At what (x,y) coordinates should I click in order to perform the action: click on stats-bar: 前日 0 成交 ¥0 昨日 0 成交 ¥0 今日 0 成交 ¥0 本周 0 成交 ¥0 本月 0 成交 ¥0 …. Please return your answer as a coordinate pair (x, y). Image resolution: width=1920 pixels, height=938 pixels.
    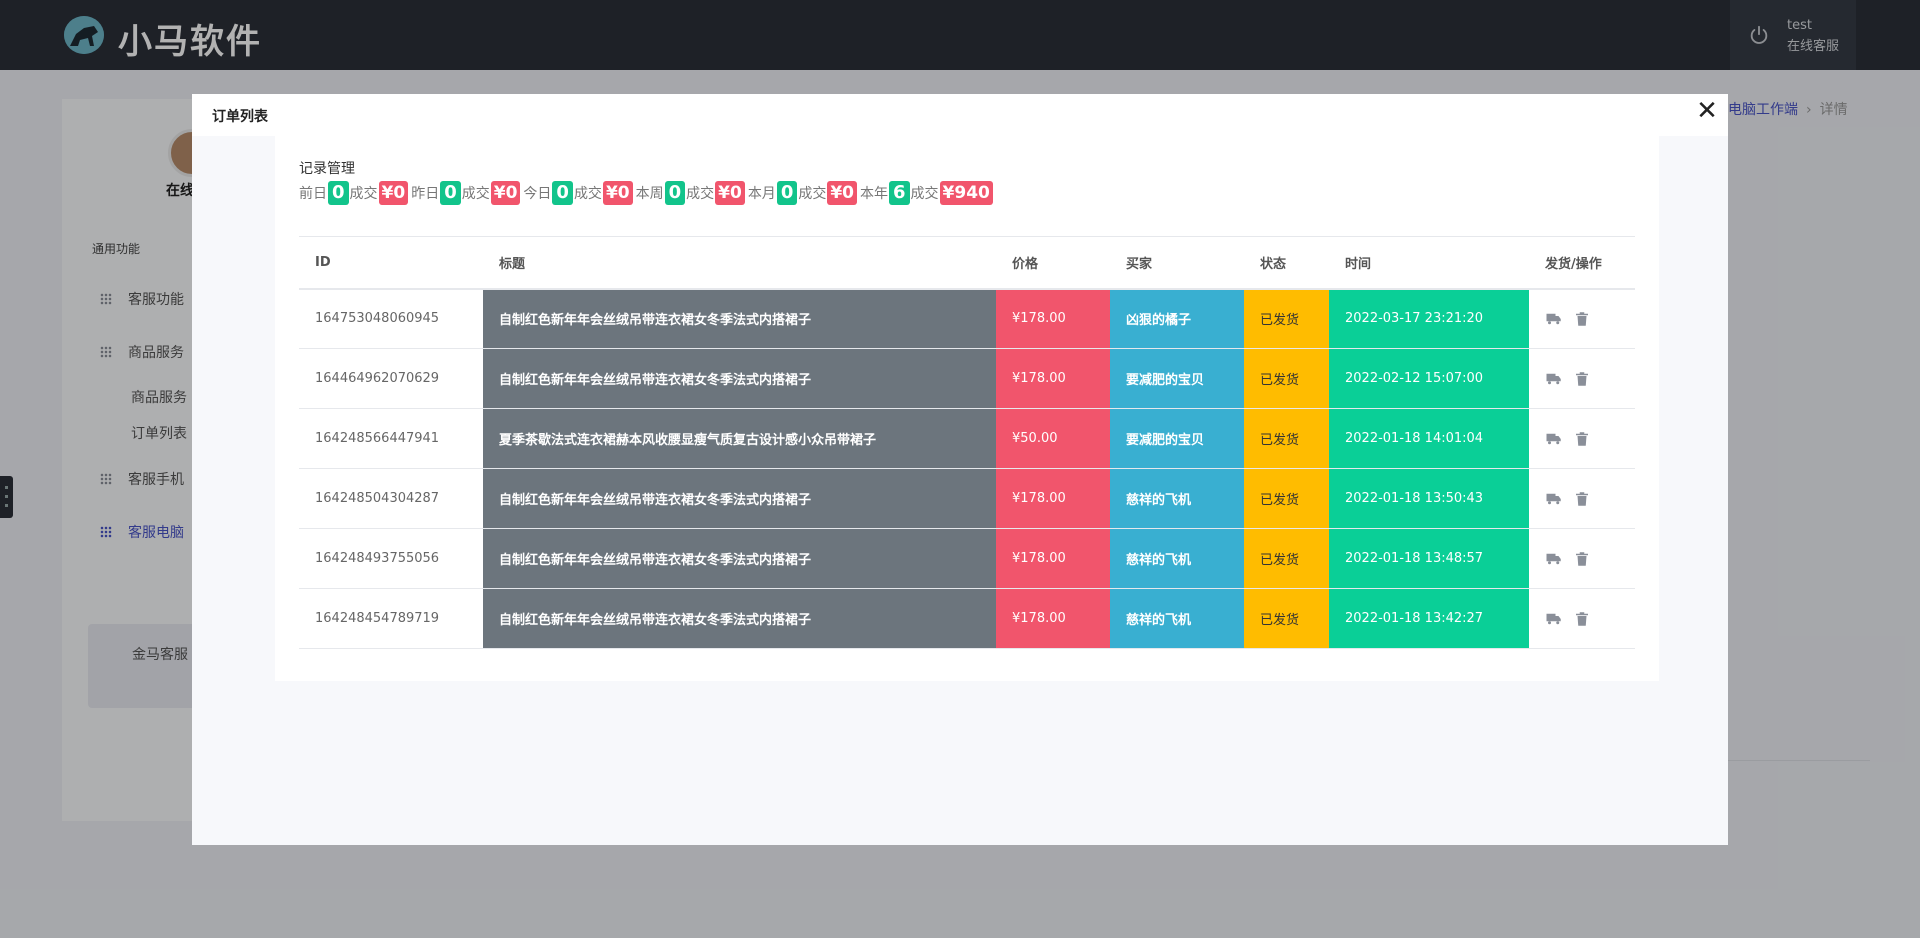
    Looking at the image, I should click on (647, 193).